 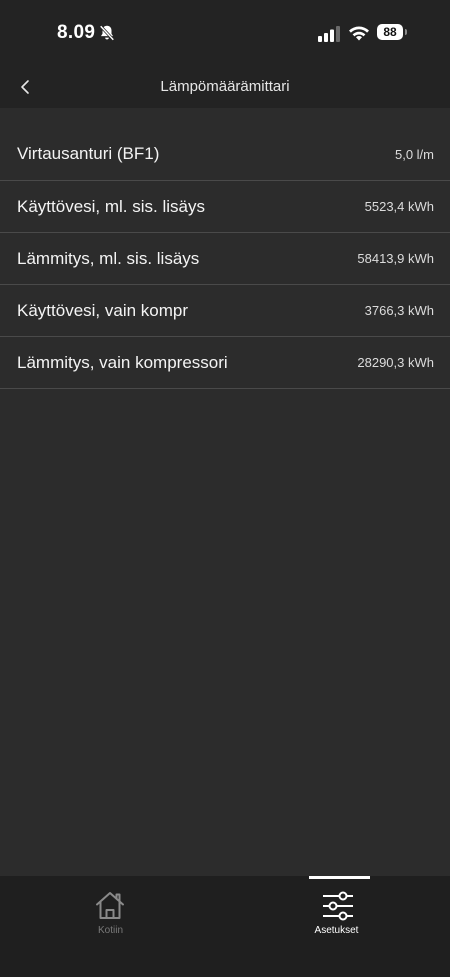 I want to click on row-value: 58413,9 kWh, so click(x=395, y=258).